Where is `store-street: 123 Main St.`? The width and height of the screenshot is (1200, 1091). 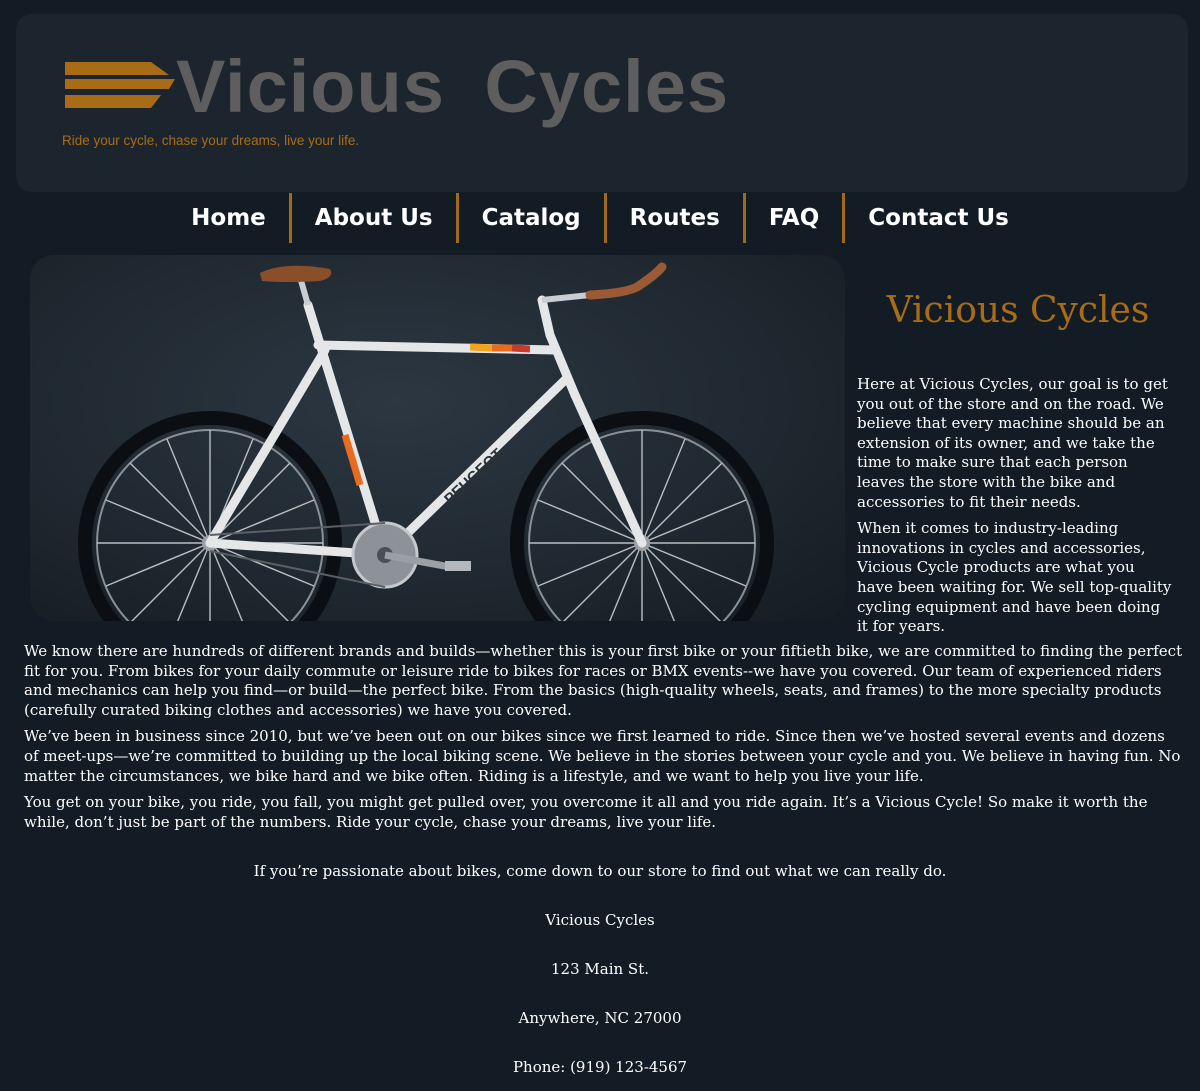
store-street: 123 Main St. is located at coordinates (600, 969).